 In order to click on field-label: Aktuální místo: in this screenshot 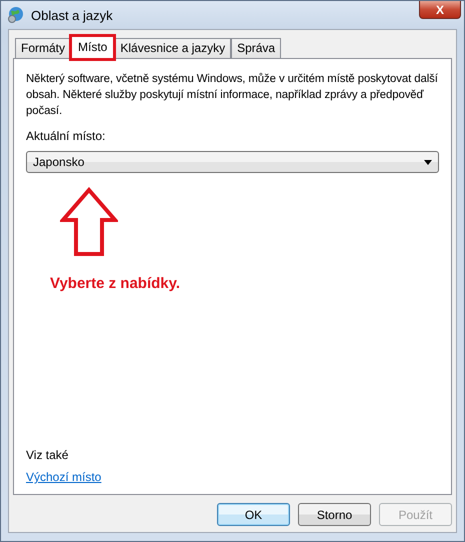, I will do `click(66, 136)`.